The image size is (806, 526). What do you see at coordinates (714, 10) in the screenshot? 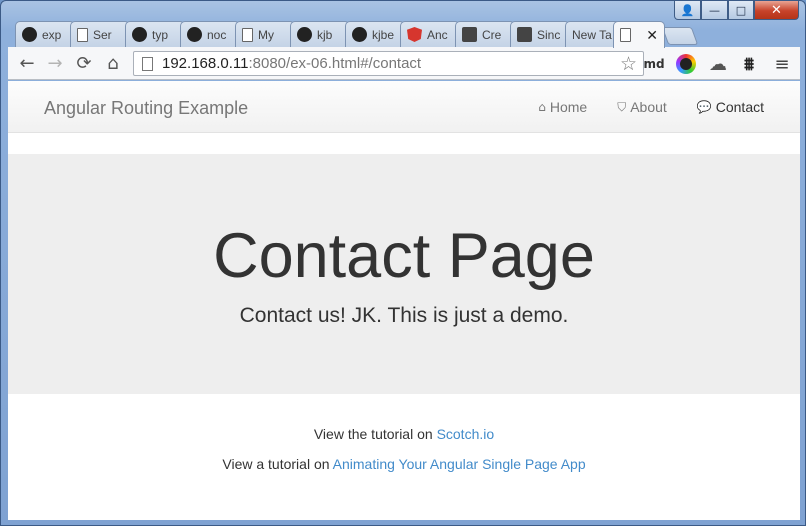
I see `minimize-button: —` at bounding box center [714, 10].